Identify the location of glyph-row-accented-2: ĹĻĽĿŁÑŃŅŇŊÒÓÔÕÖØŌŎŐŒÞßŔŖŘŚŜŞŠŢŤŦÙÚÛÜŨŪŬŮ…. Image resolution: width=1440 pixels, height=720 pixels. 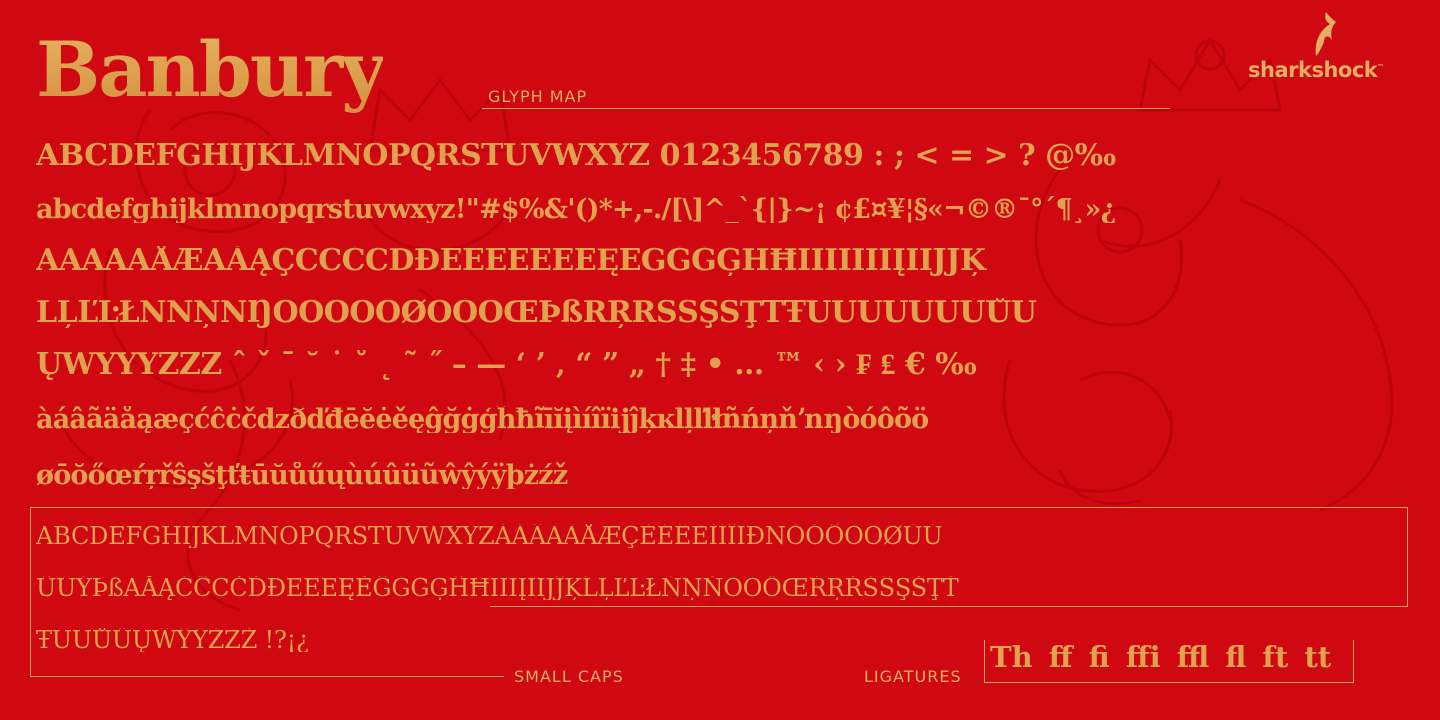
(536, 313).